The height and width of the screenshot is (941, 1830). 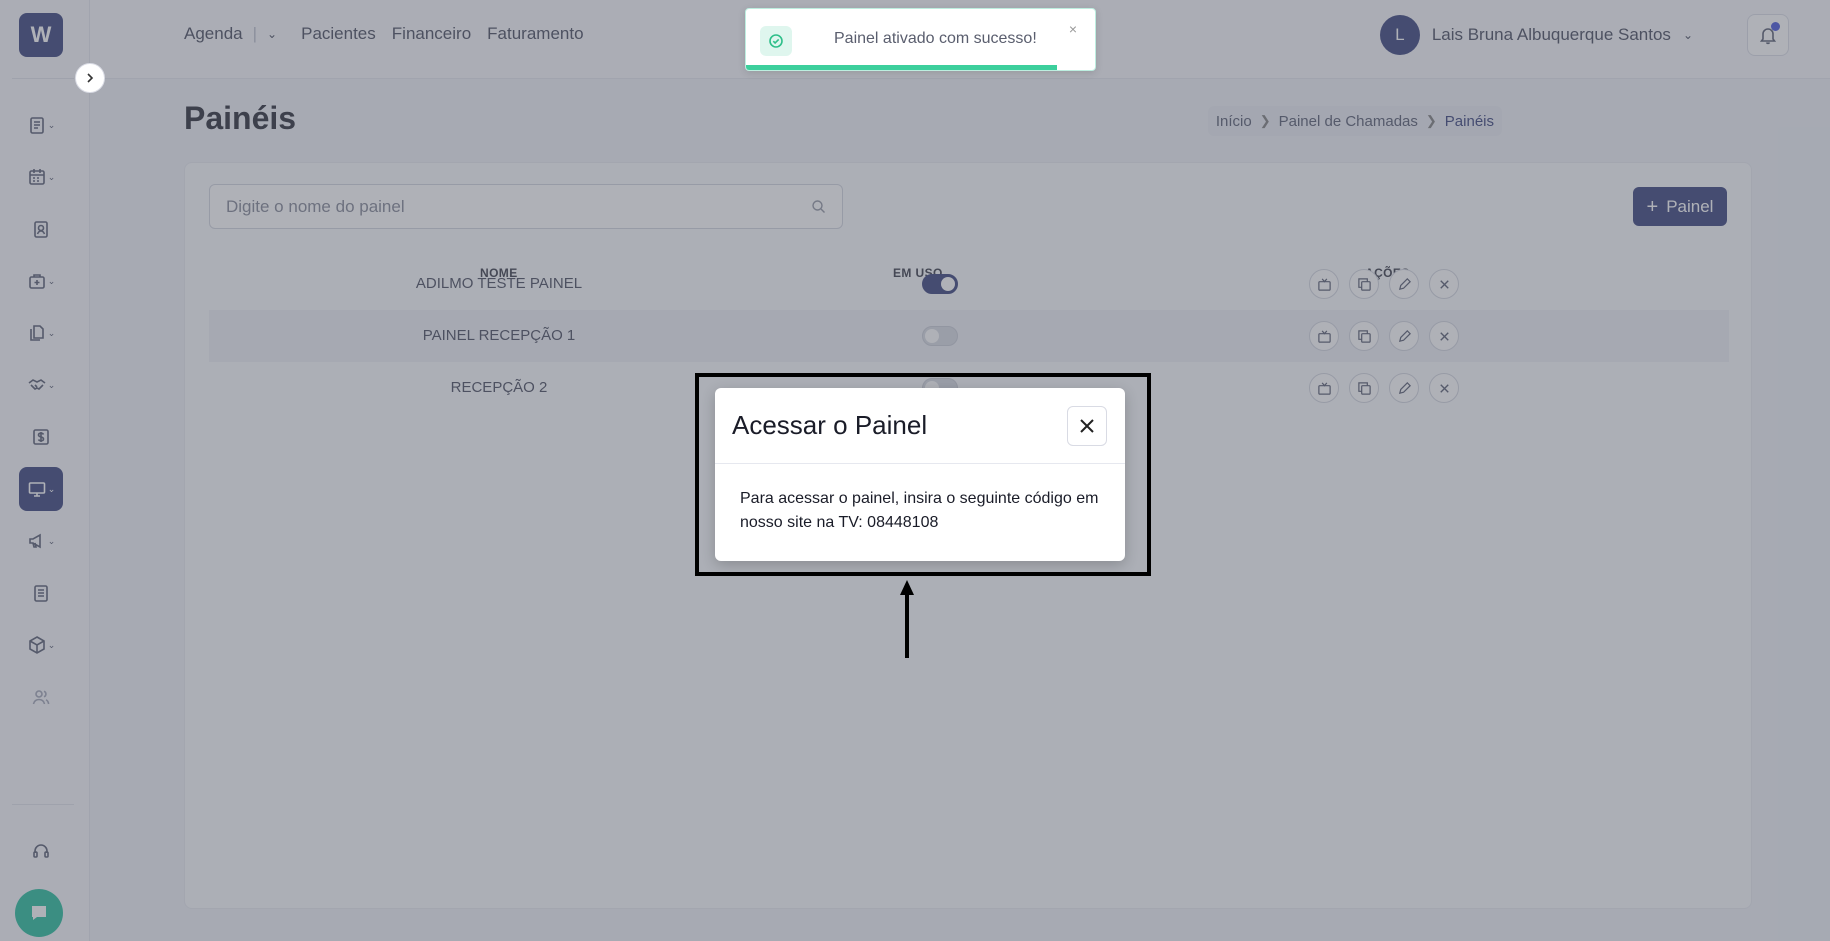 What do you see at coordinates (1073, 29) in the screenshot?
I see `toast-close-icon: ×` at bounding box center [1073, 29].